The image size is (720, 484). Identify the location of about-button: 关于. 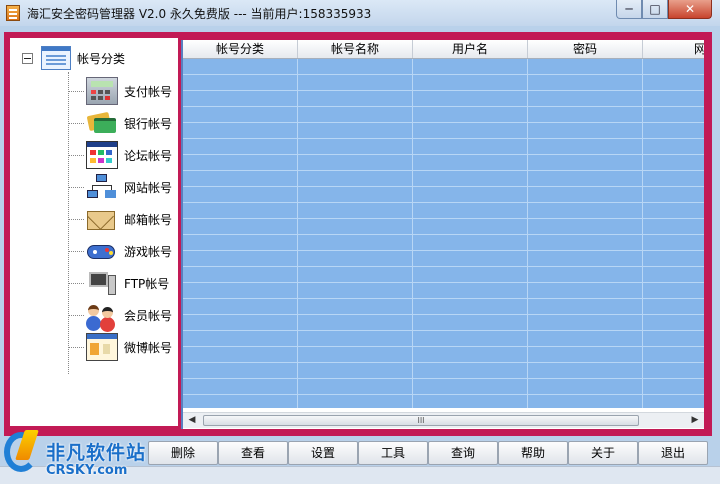
(603, 453).